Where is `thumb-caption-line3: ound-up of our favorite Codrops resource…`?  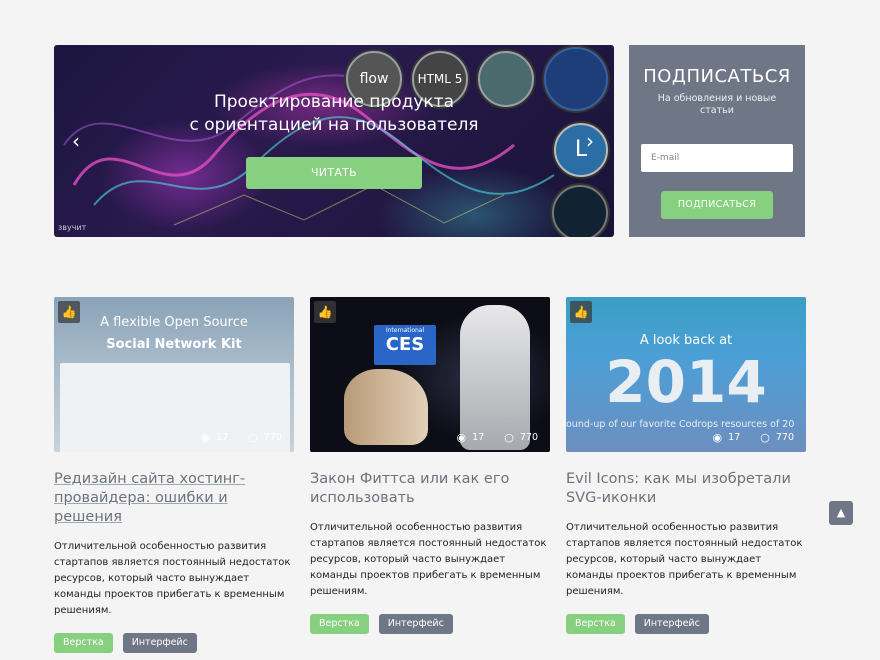
thumb-caption-line3: ound-up of our favorite Codrops resource… is located at coordinates (680, 424).